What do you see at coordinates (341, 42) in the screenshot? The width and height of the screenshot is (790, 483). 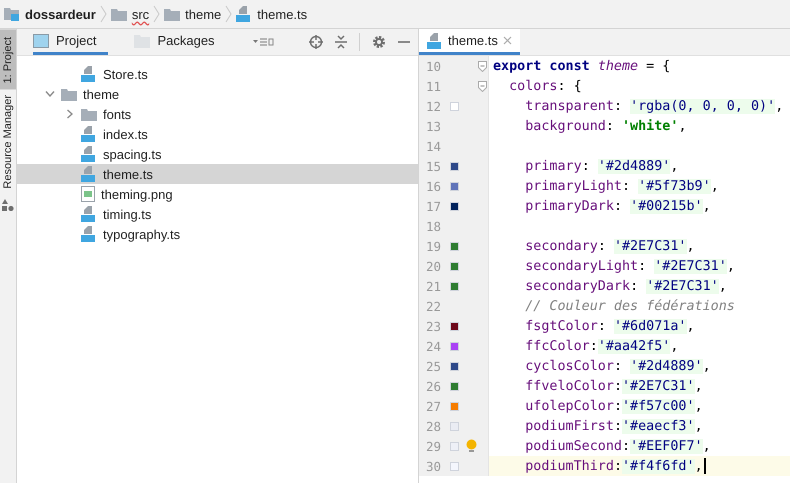 I see `collapse-icon` at bounding box center [341, 42].